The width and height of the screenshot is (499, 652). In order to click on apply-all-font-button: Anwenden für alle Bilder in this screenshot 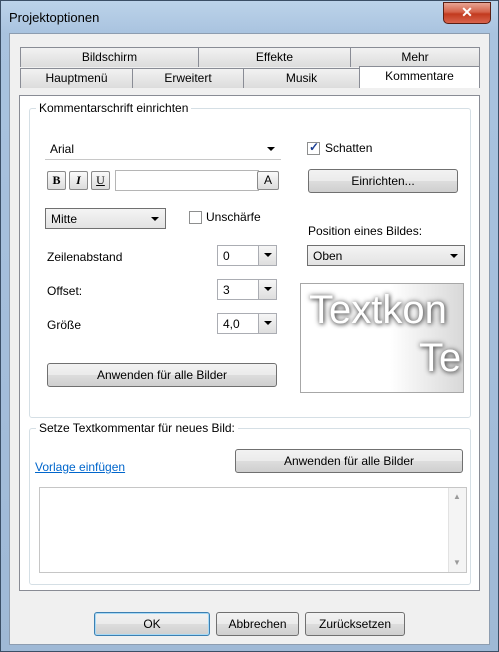, I will do `click(162, 375)`.